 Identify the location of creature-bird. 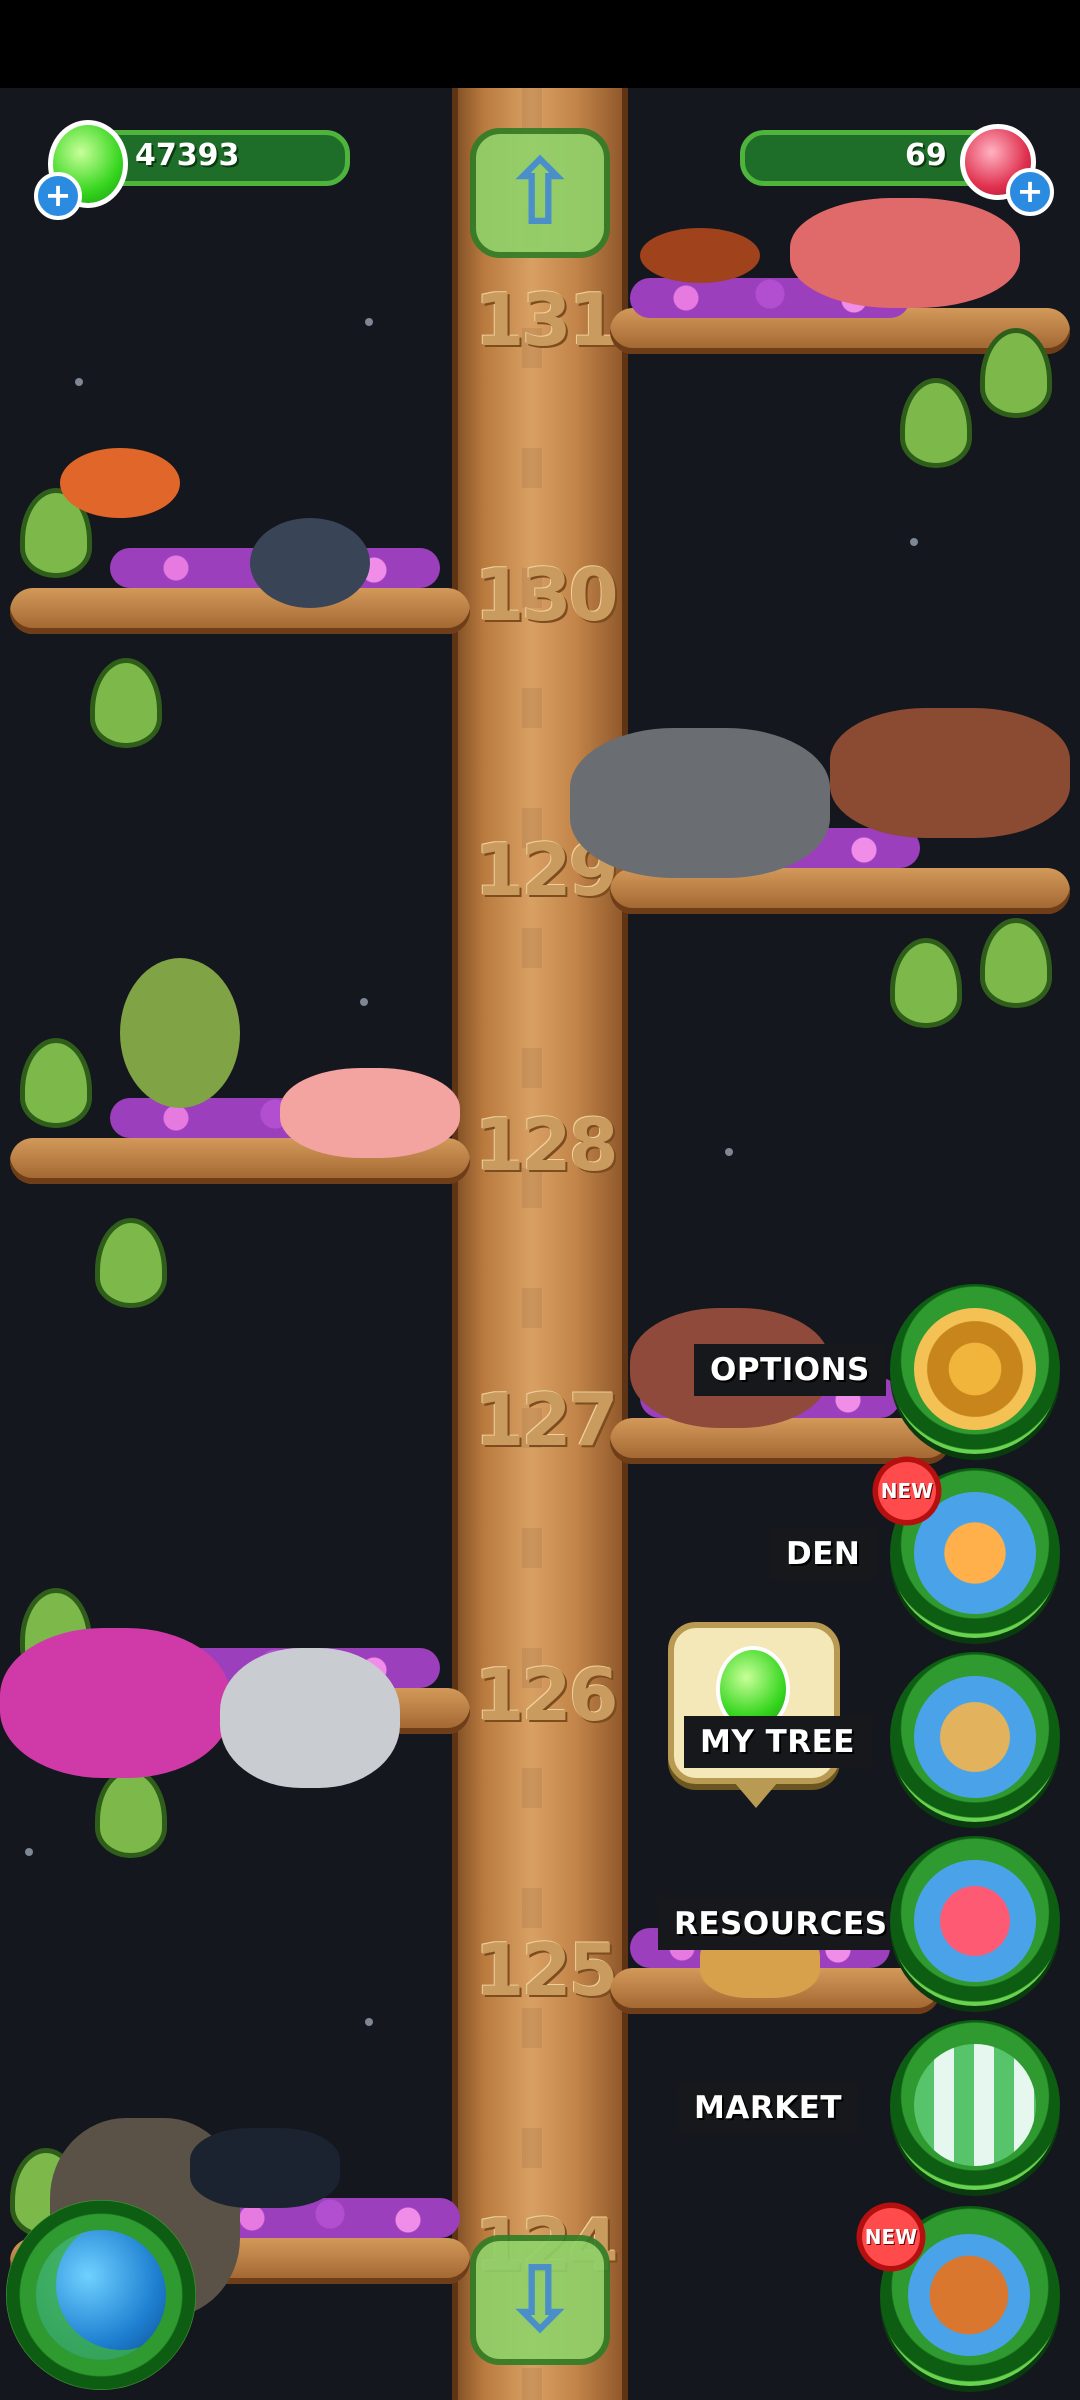
(120, 483).